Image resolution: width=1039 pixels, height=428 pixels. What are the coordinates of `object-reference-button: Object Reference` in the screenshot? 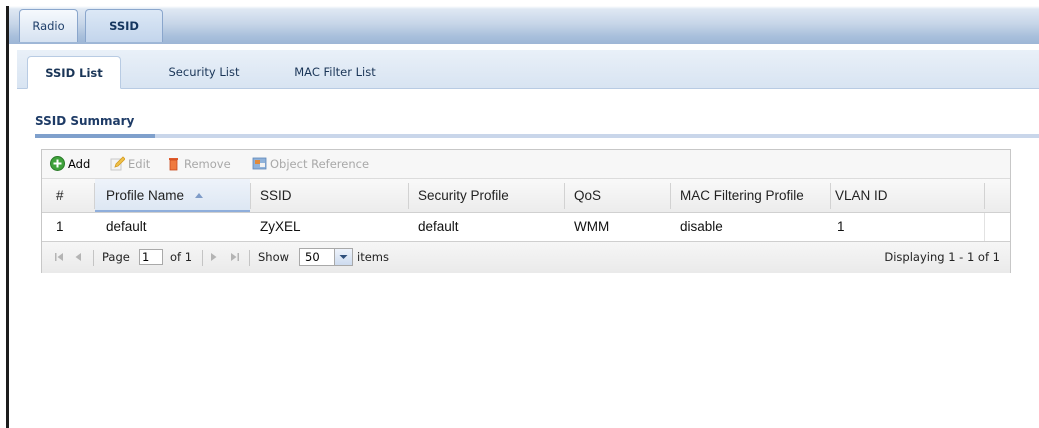 It's located at (322, 164).